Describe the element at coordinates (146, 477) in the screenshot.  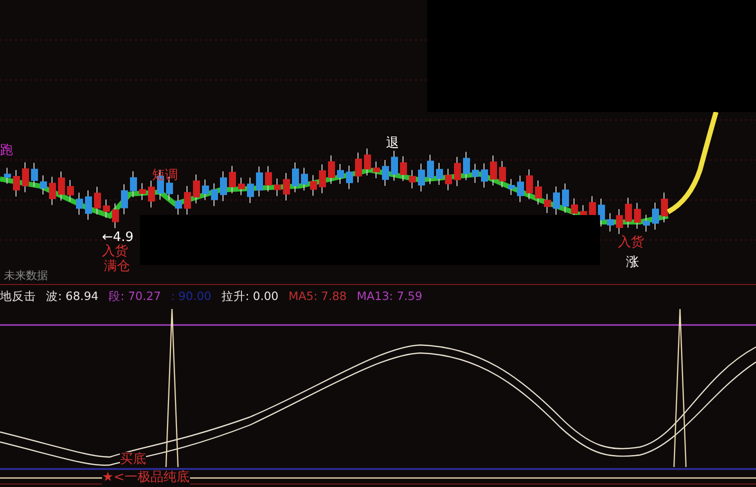
I see `indicator-annotation: ★<一极品纯底` at that location.